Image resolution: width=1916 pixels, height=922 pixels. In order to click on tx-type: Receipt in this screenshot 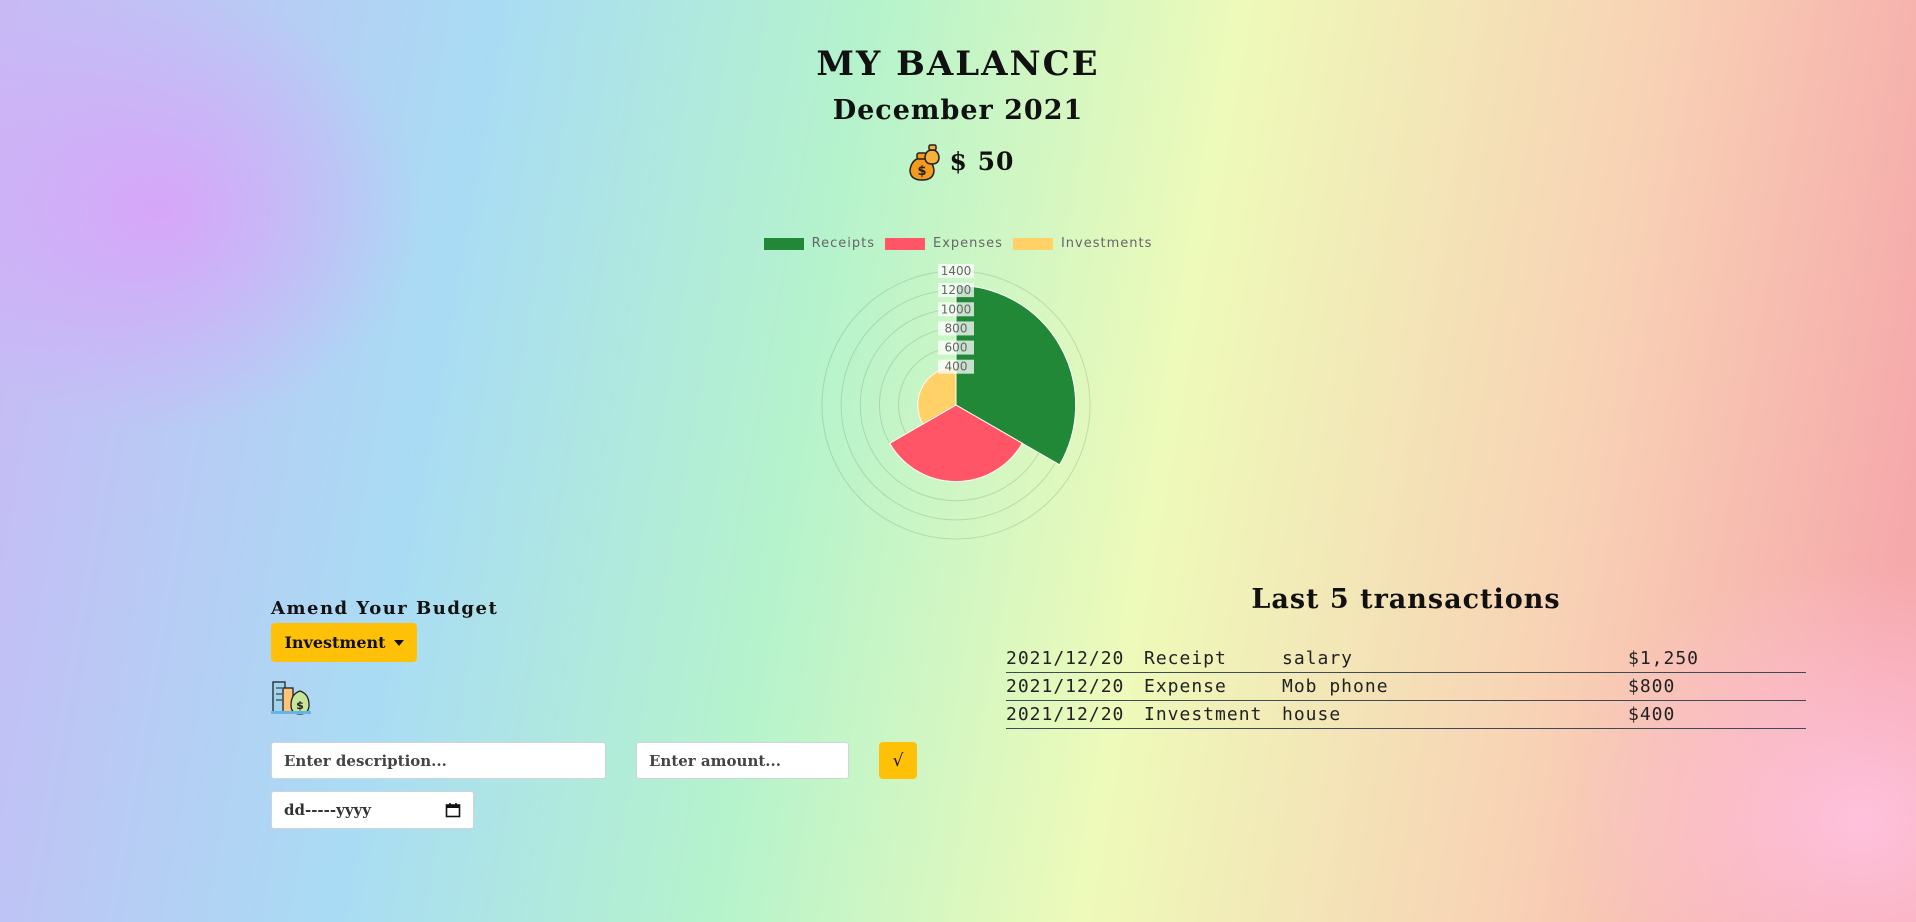, I will do `click(1185, 658)`.